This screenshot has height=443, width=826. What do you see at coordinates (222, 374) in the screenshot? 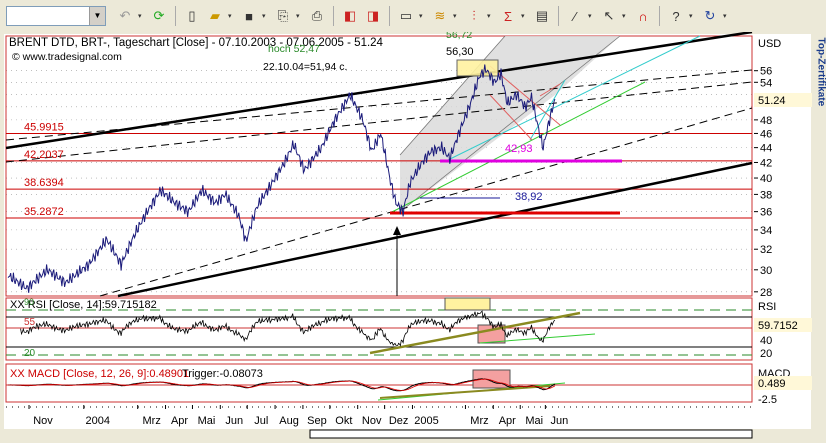
I see `macd-trigger-label: Trigger:-0.08073` at bounding box center [222, 374].